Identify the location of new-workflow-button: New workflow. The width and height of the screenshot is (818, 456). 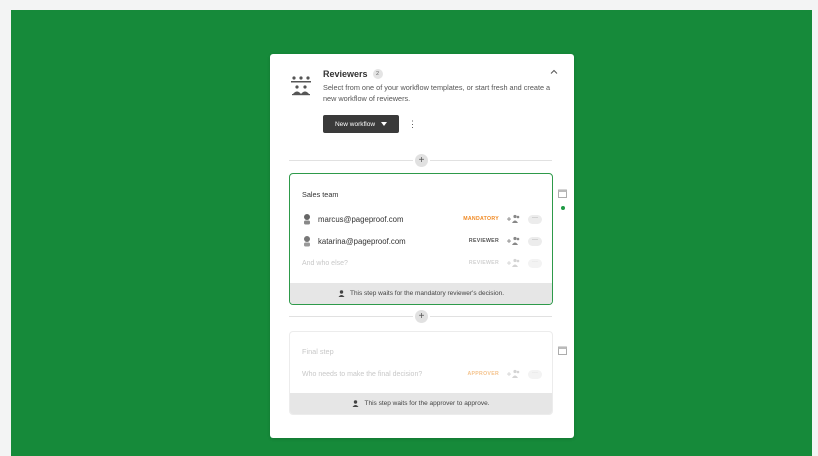
(361, 124).